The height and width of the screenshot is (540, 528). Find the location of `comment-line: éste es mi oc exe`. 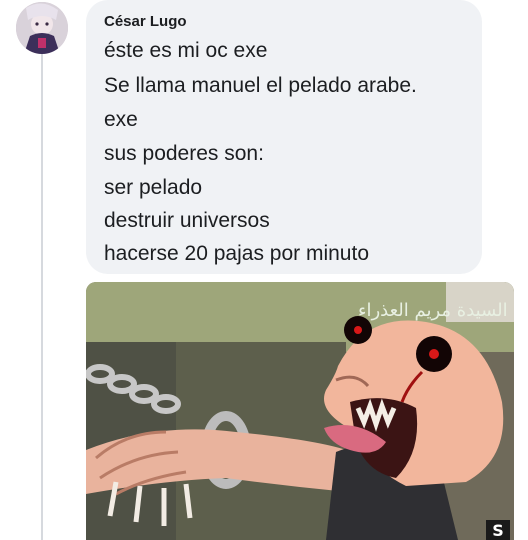

comment-line: éste es mi oc exe is located at coordinates (186, 50).